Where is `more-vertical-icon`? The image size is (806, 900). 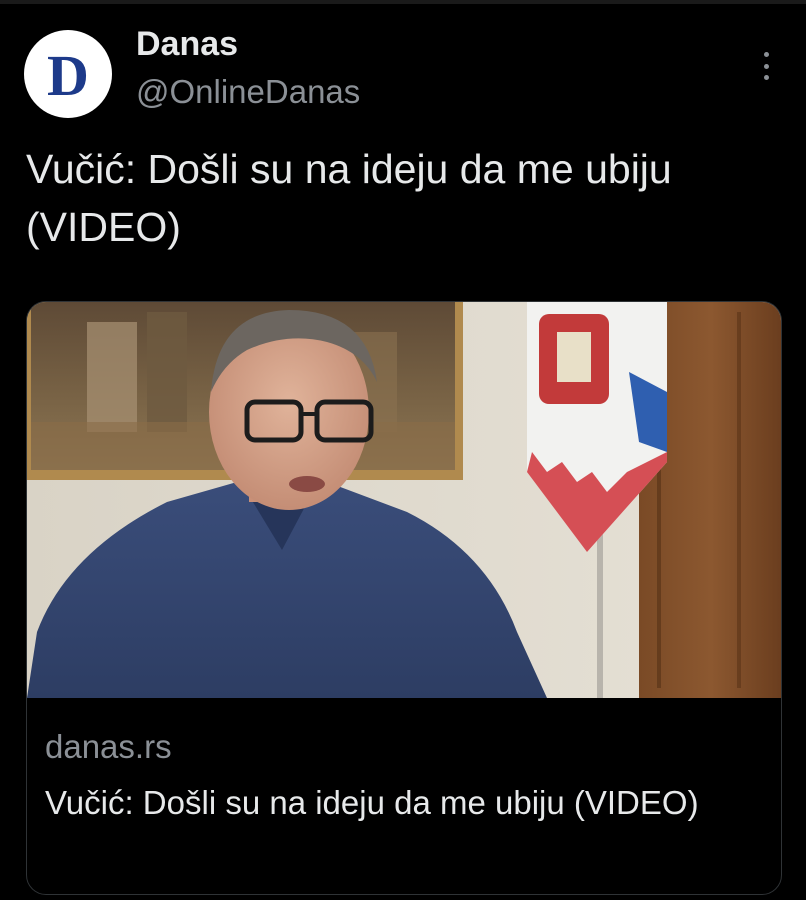
more-vertical-icon is located at coordinates (766, 66).